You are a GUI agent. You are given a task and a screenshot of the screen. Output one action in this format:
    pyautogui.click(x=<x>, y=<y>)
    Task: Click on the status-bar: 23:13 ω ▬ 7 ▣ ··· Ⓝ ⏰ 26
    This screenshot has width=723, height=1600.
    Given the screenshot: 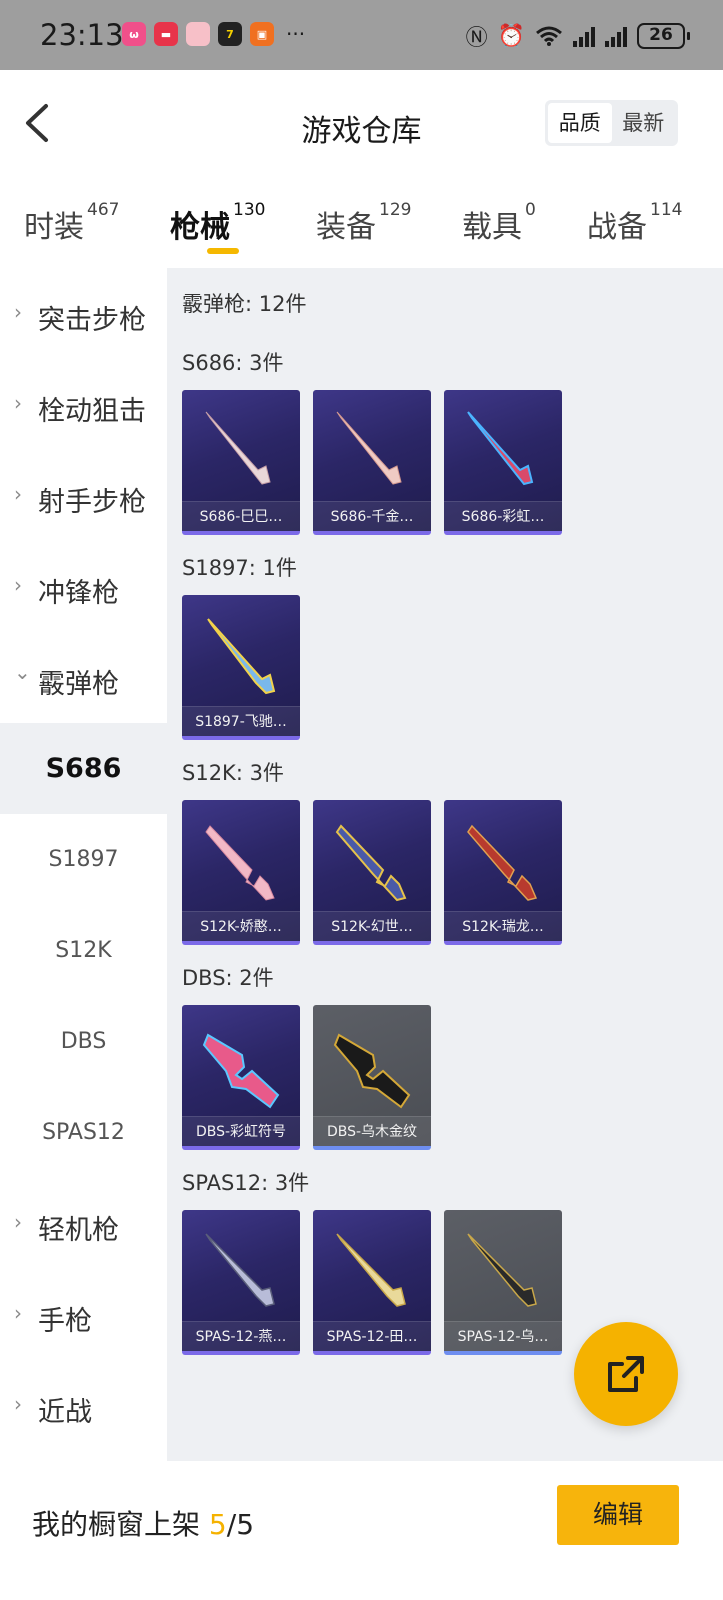 What is the action you would take?
    pyautogui.click(x=361, y=35)
    